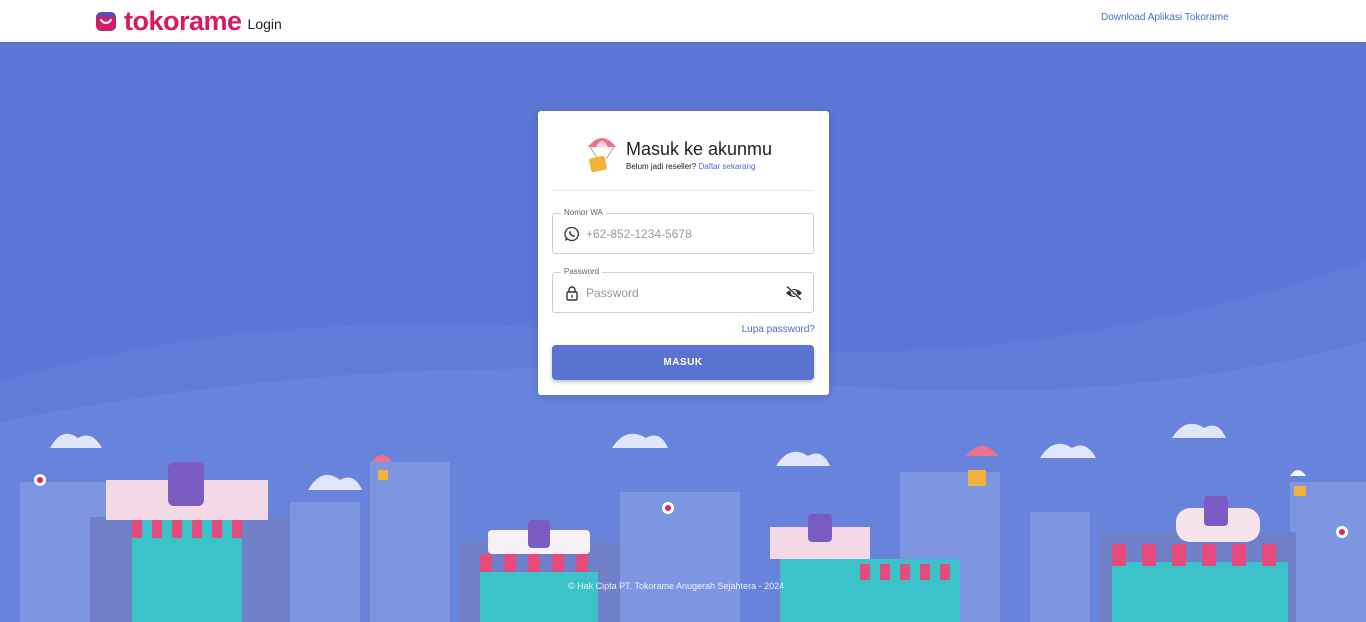  Describe the element at coordinates (571, 234) in the screenshot. I see `whatsapp-icon` at that location.